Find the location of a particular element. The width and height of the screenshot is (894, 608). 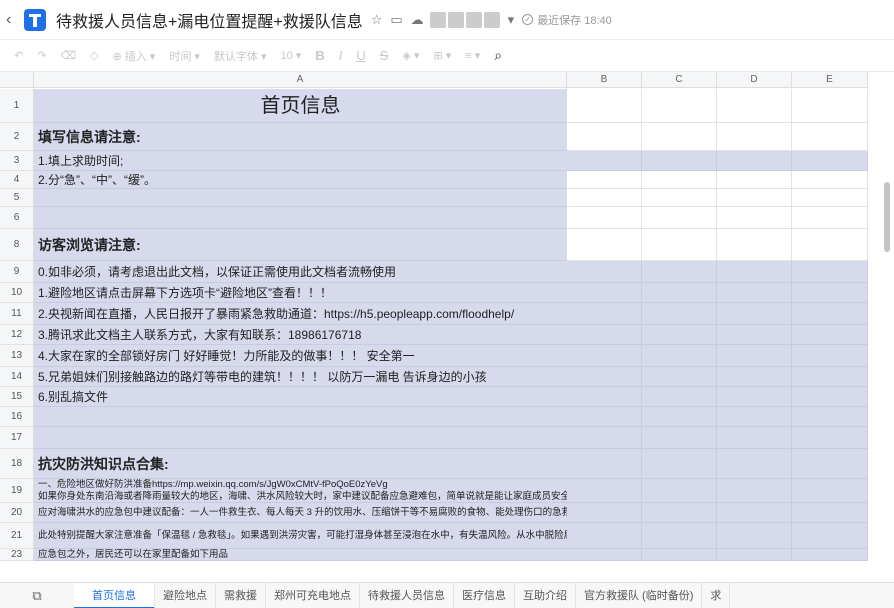

font-family-select: 默认字体 ▾ is located at coordinates (240, 56).